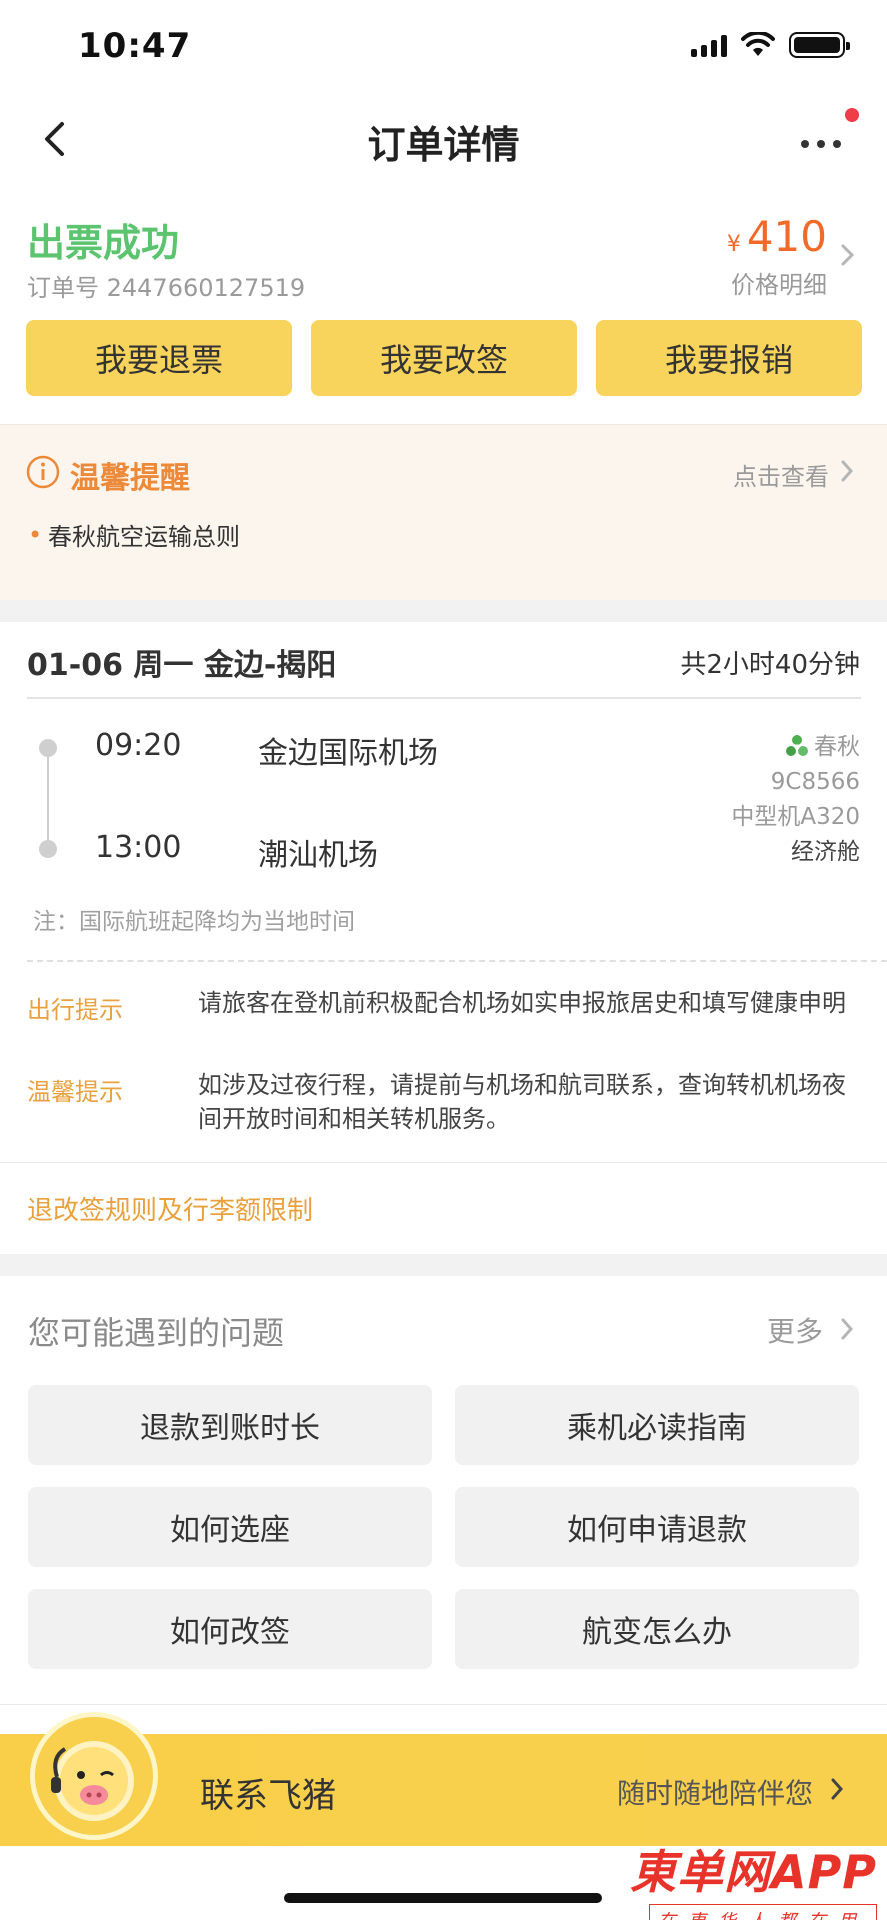 The image size is (887, 1920). Describe the element at coordinates (159, 358) in the screenshot. I see `refund-button: 我要退票` at that location.